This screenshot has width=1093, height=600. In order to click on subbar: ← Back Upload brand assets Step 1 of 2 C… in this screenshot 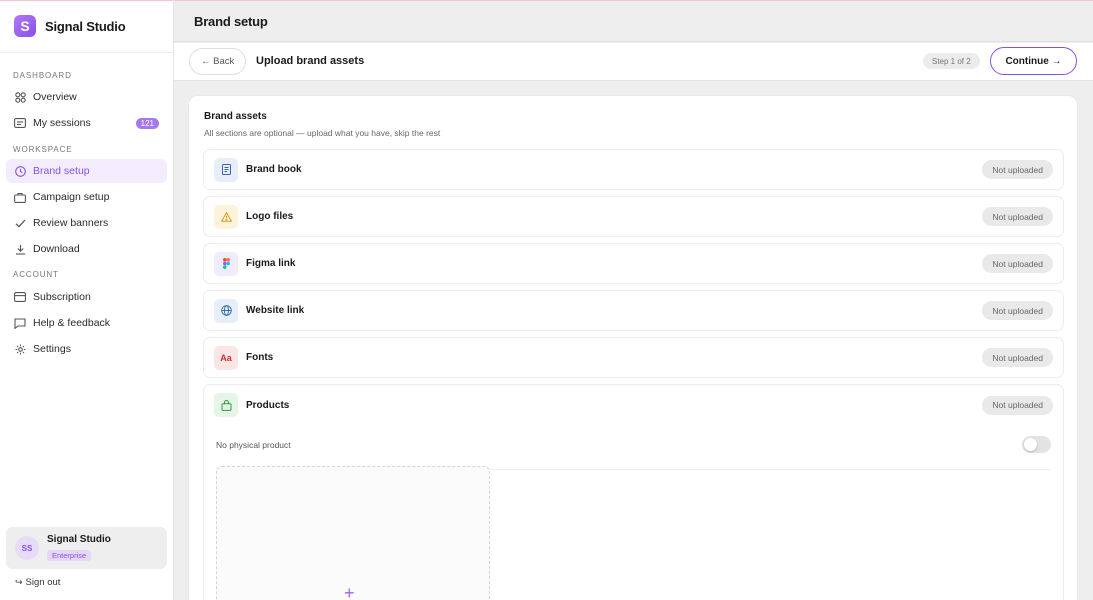, I will do `click(633, 62)`.